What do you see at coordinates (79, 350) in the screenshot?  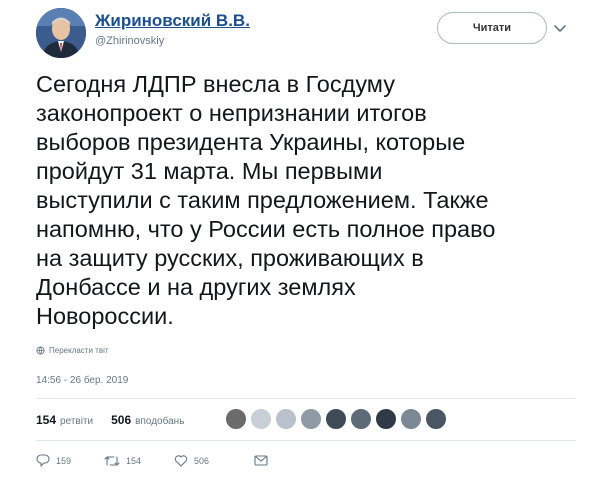 I see `translate-label: Перекласти твіт` at bounding box center [79, 350].